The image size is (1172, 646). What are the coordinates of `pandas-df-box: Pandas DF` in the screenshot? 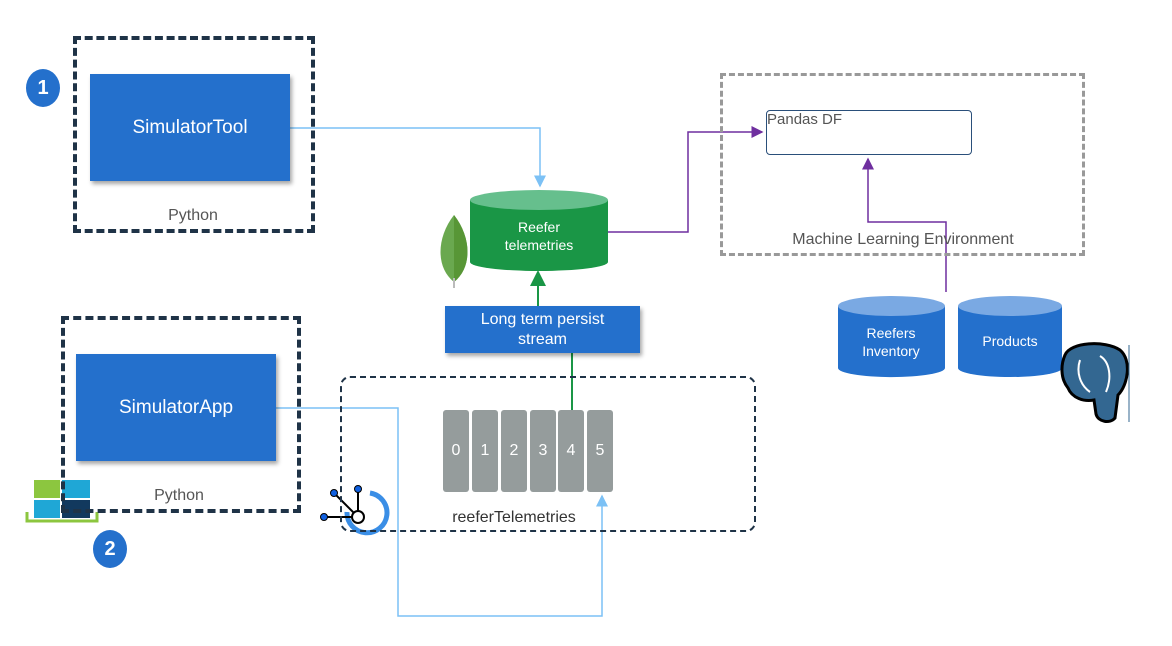 It's located at (869, 132).